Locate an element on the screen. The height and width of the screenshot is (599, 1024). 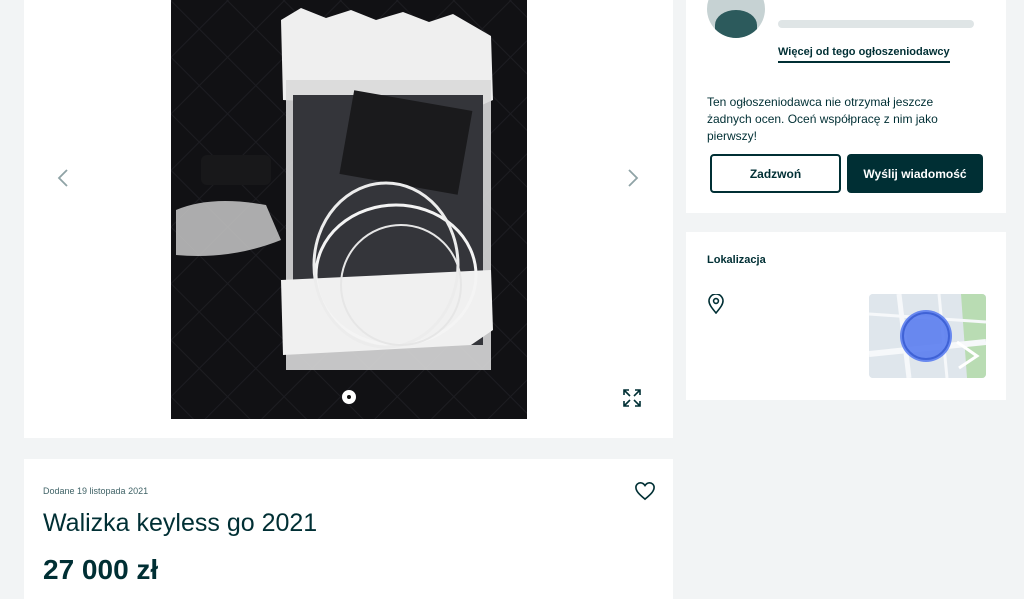
avatar is located at coordinates (736, 19).